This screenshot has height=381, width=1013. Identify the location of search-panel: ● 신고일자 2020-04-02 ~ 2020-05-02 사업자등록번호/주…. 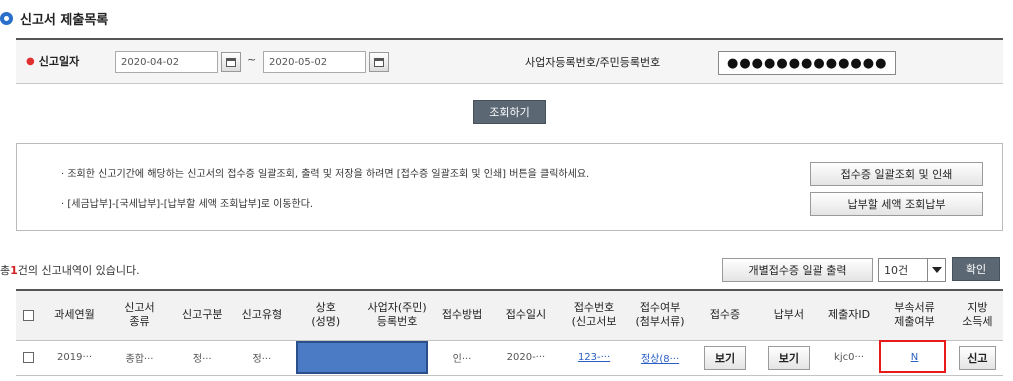
(509, 61).